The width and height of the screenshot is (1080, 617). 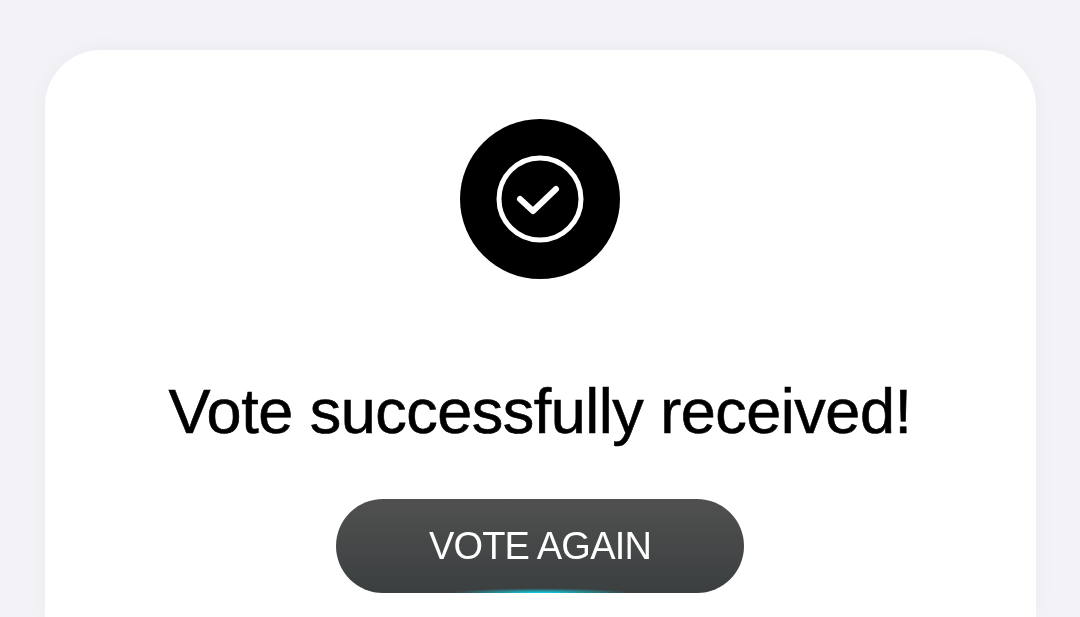 I want to click on vote-again-button: VOTE AGAIN, so click(x=540, y=546).